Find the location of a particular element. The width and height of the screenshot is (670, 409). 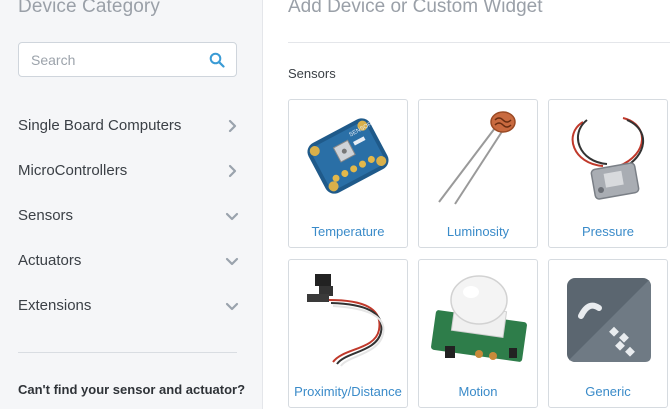

device-card-motion: Motion is located at coordinates (478, 333).